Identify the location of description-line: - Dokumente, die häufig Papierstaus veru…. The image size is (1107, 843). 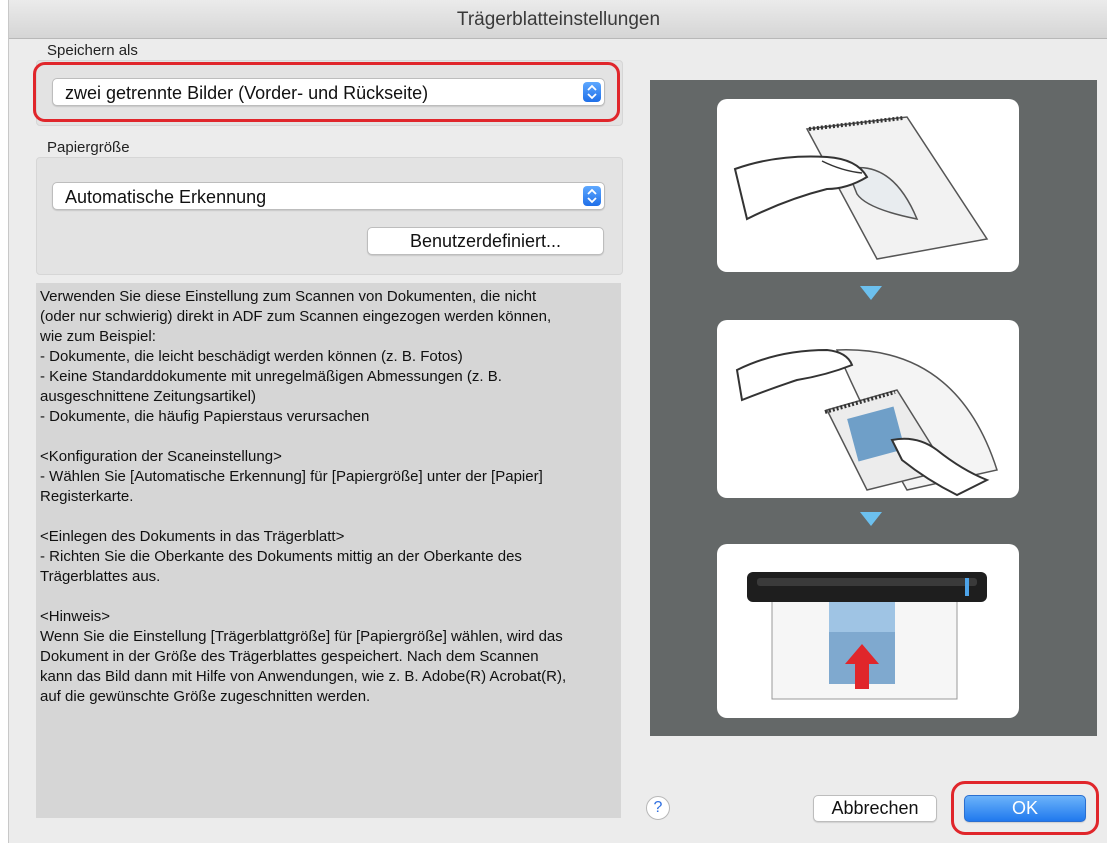
(205, 416).